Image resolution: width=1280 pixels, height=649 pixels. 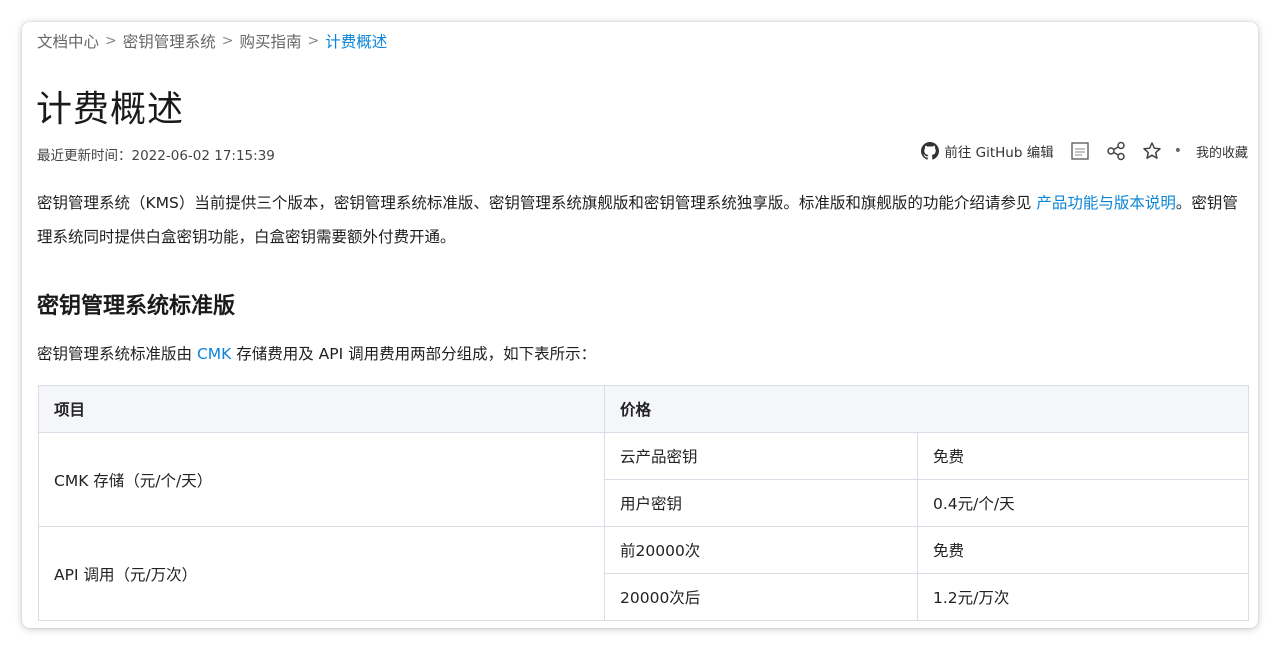 I want to click on breadcrumb: 文档中心 > 密钥管理系统 > 购买指南 > 计费概述, so click(x=212, y=41).